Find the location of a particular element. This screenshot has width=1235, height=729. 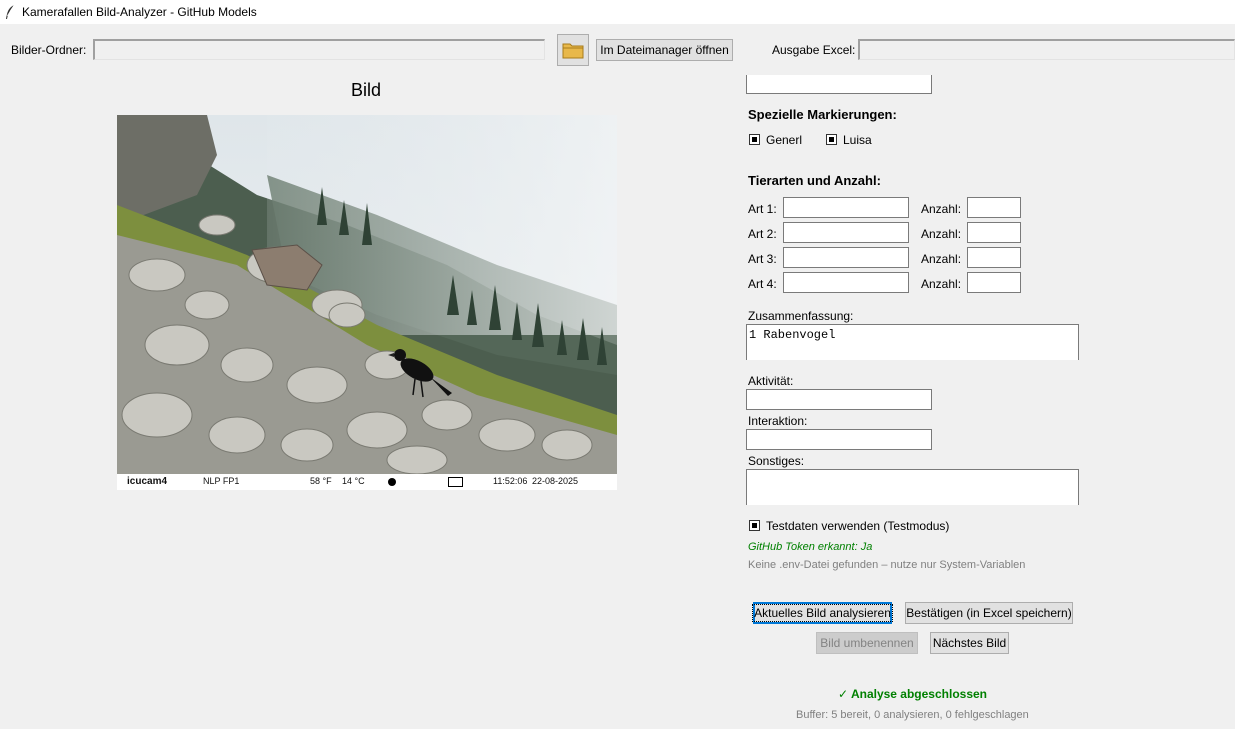

camera-temp-c: 14 °C is located at coordinates (353, 481).